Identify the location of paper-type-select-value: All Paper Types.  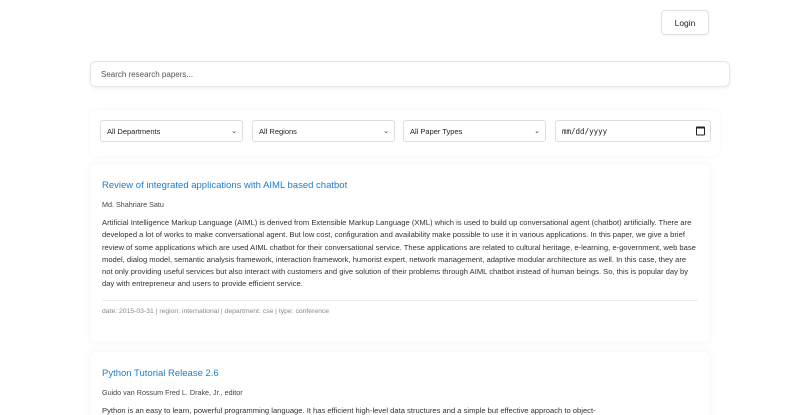
(436, 131).